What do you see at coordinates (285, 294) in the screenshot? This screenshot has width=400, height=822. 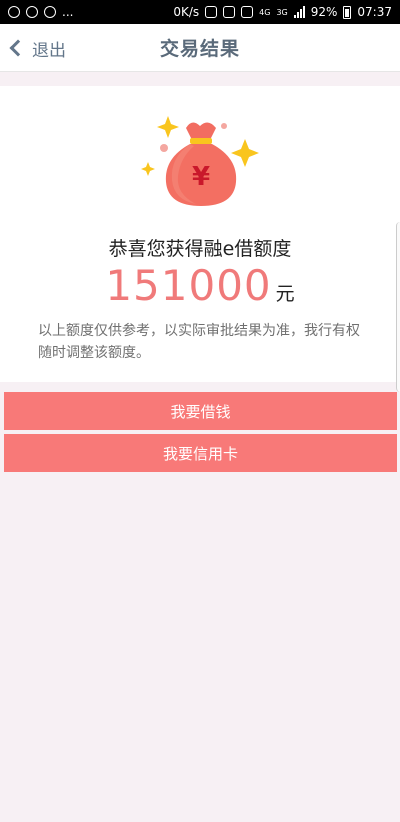 I see `currency-unit: 元` at bounding box center [285, 294].